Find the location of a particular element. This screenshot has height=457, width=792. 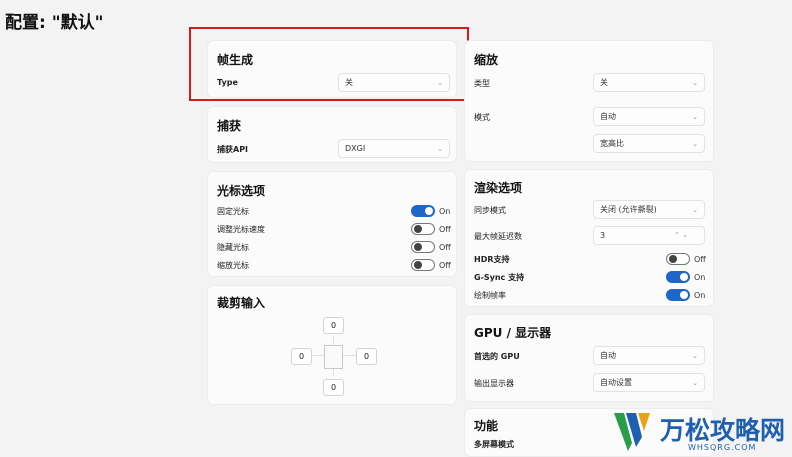

draw-fps-toggle: On is located at coordinates (687, 295).